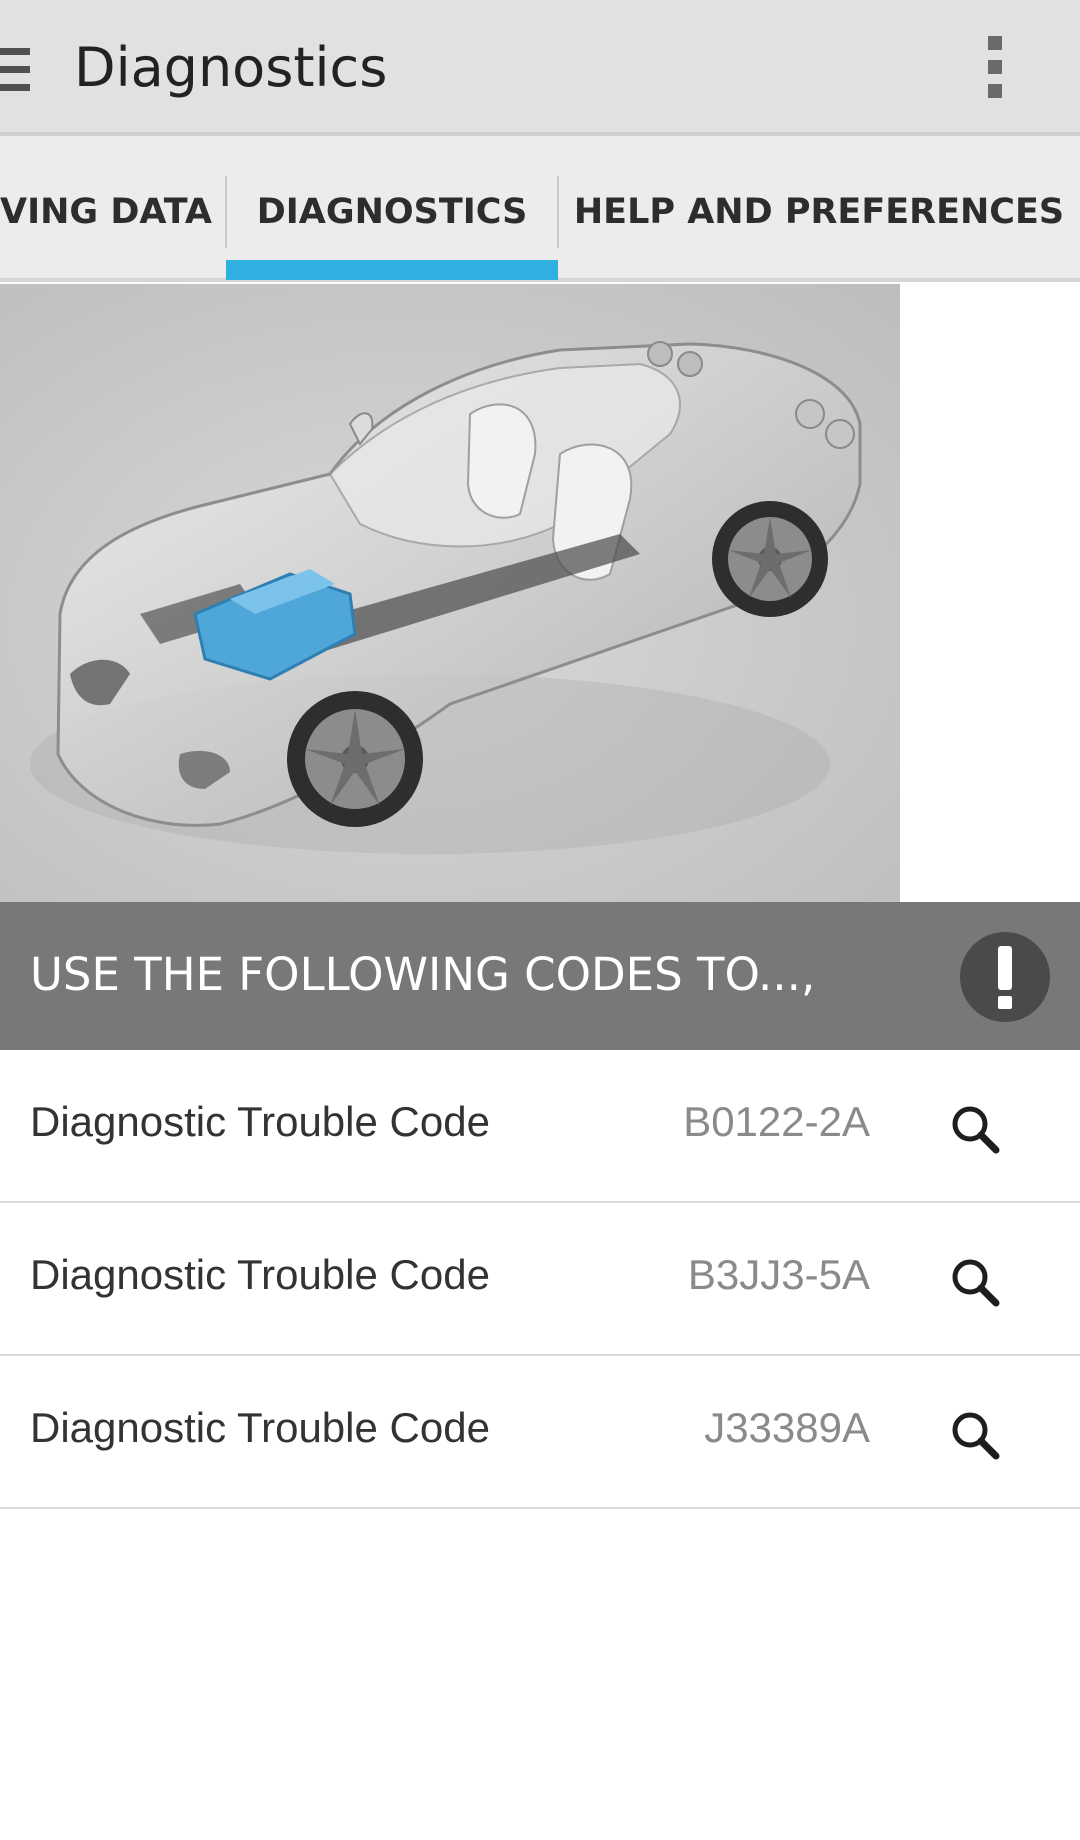 The image size is (1080, 1840). What do you see at coordinates (106, 212) in the screenshot?
I see `tab-label: VING DATA` at bounding box center [106, 212].